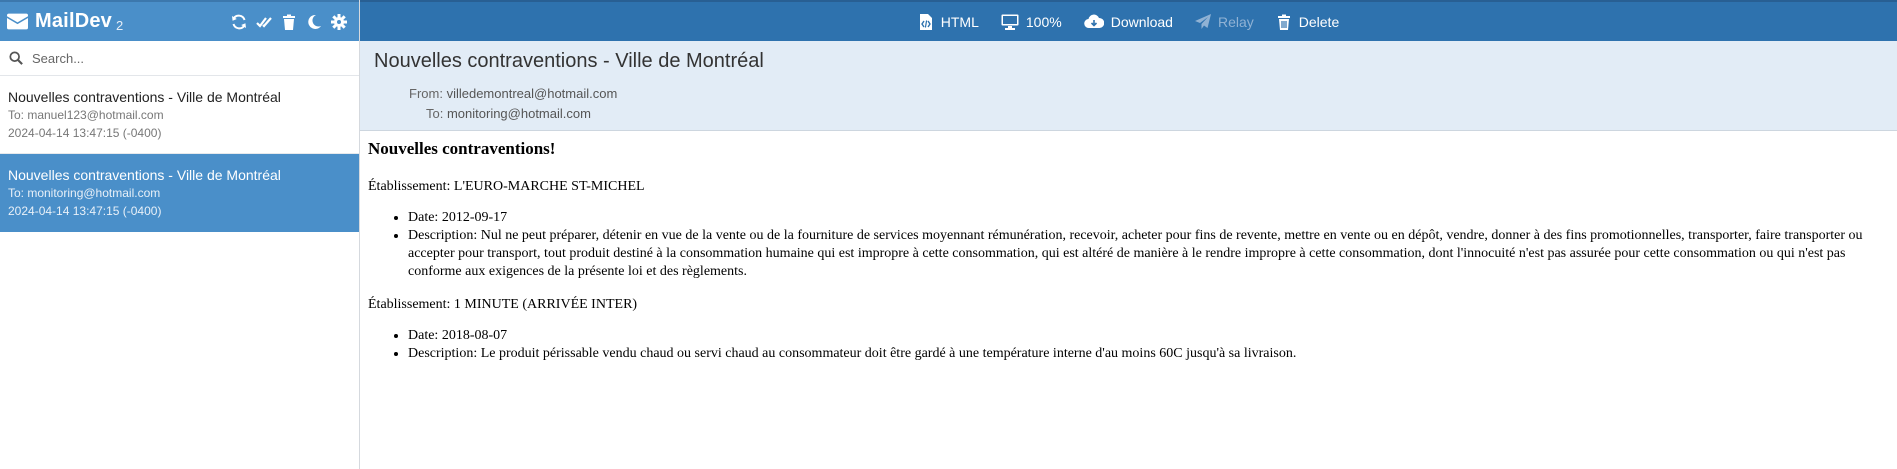  What do you see at coordinates (84, 193) in the screenshot?
I see `email-recipient: To: monitoring@hotmail.com` at bounding box center [84, 193].